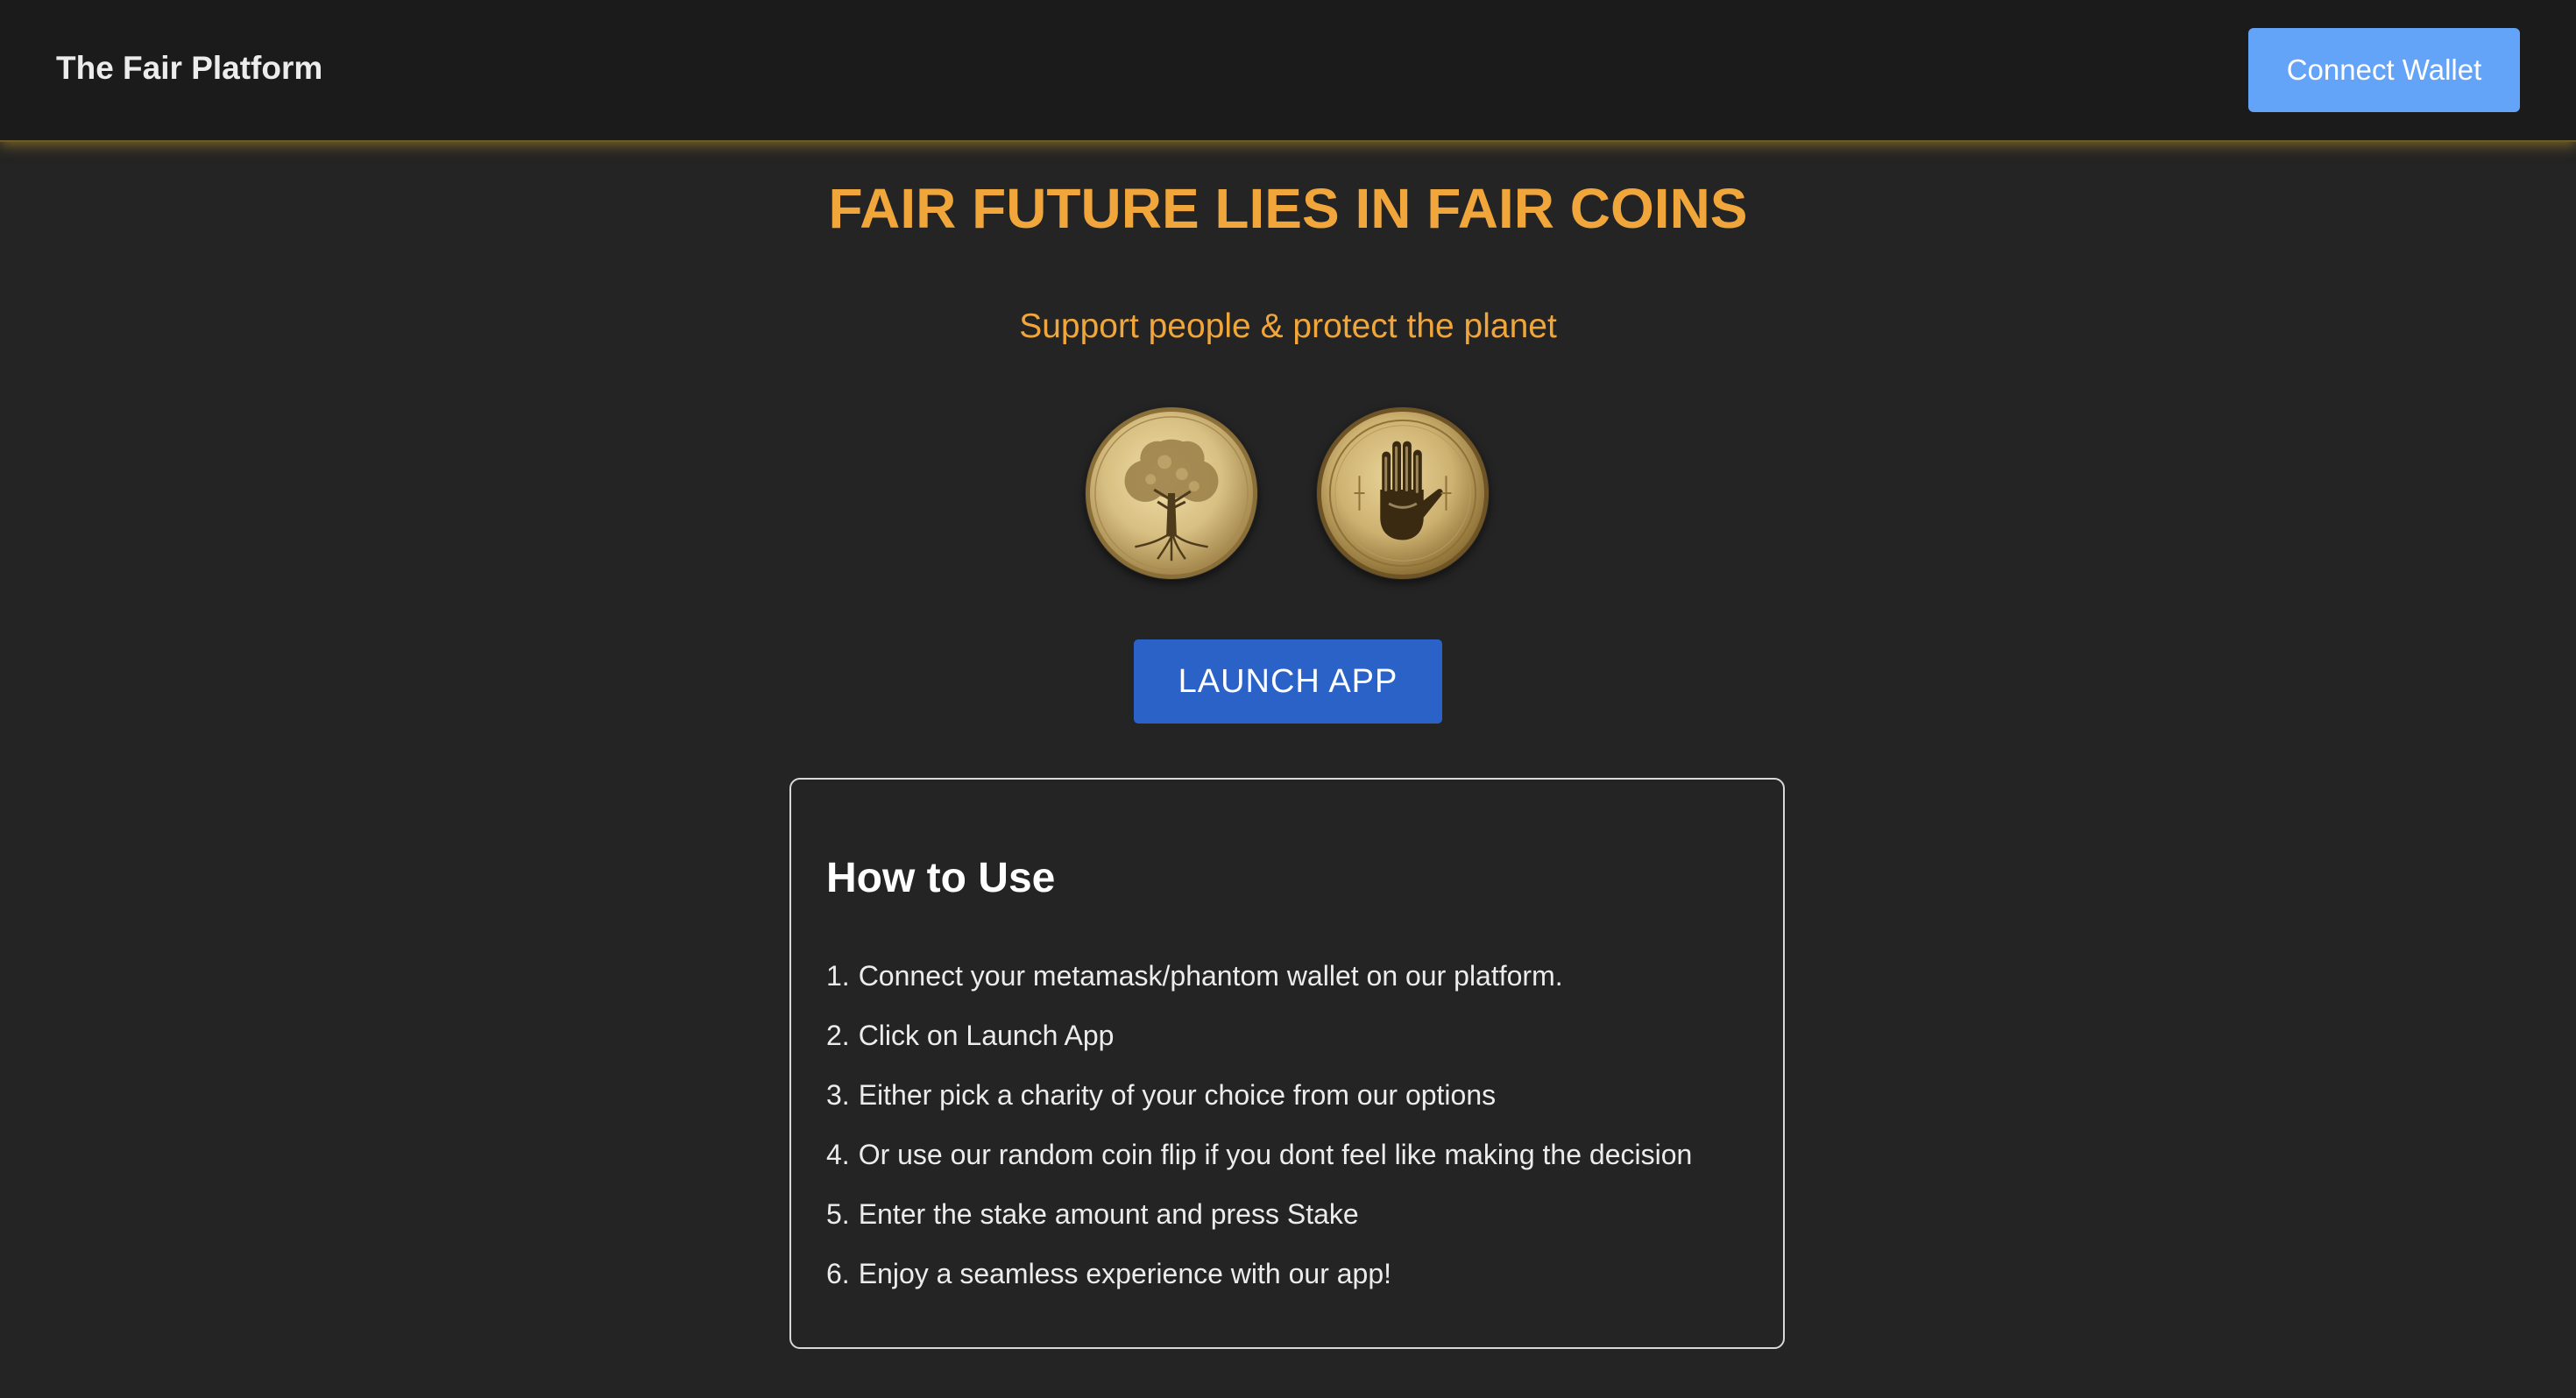 The height and width of the screenshot is (1398, 2576). Describe the element at coordinates (838, 976) in the screenshot. I see `step-number: 1.` at that location.